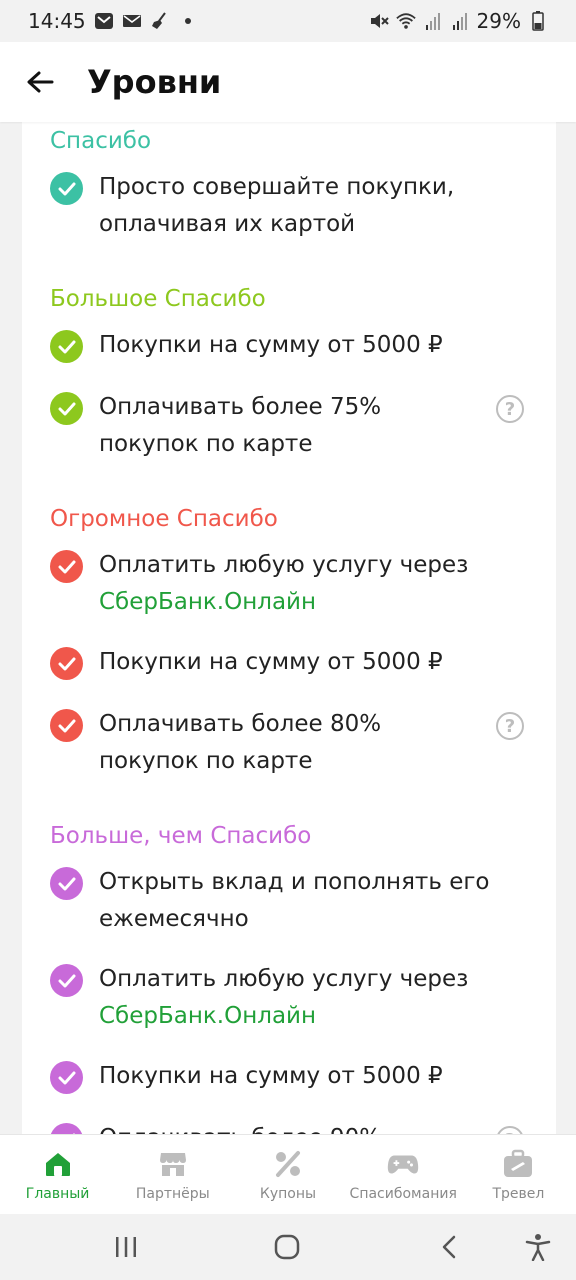  Describe the element at coordinates (538, 1247) in the screenshot. I see `accessibility-icon` at that location.